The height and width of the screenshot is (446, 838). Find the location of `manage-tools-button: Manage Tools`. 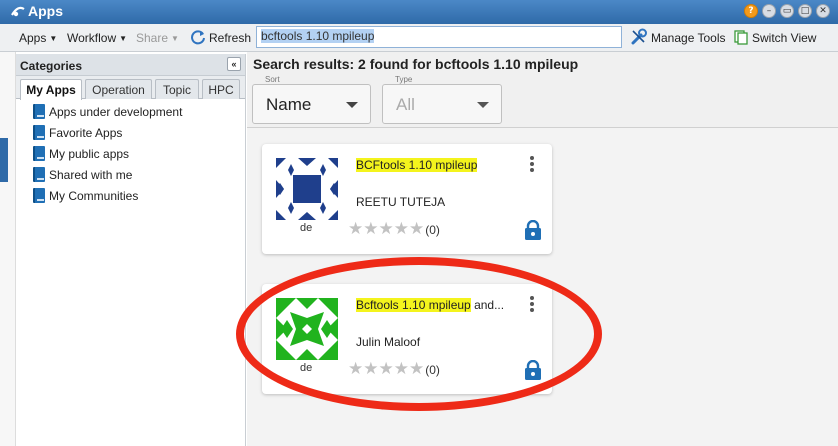

manage-tools-button: Manage Tools is located at coordinates (688, 38).